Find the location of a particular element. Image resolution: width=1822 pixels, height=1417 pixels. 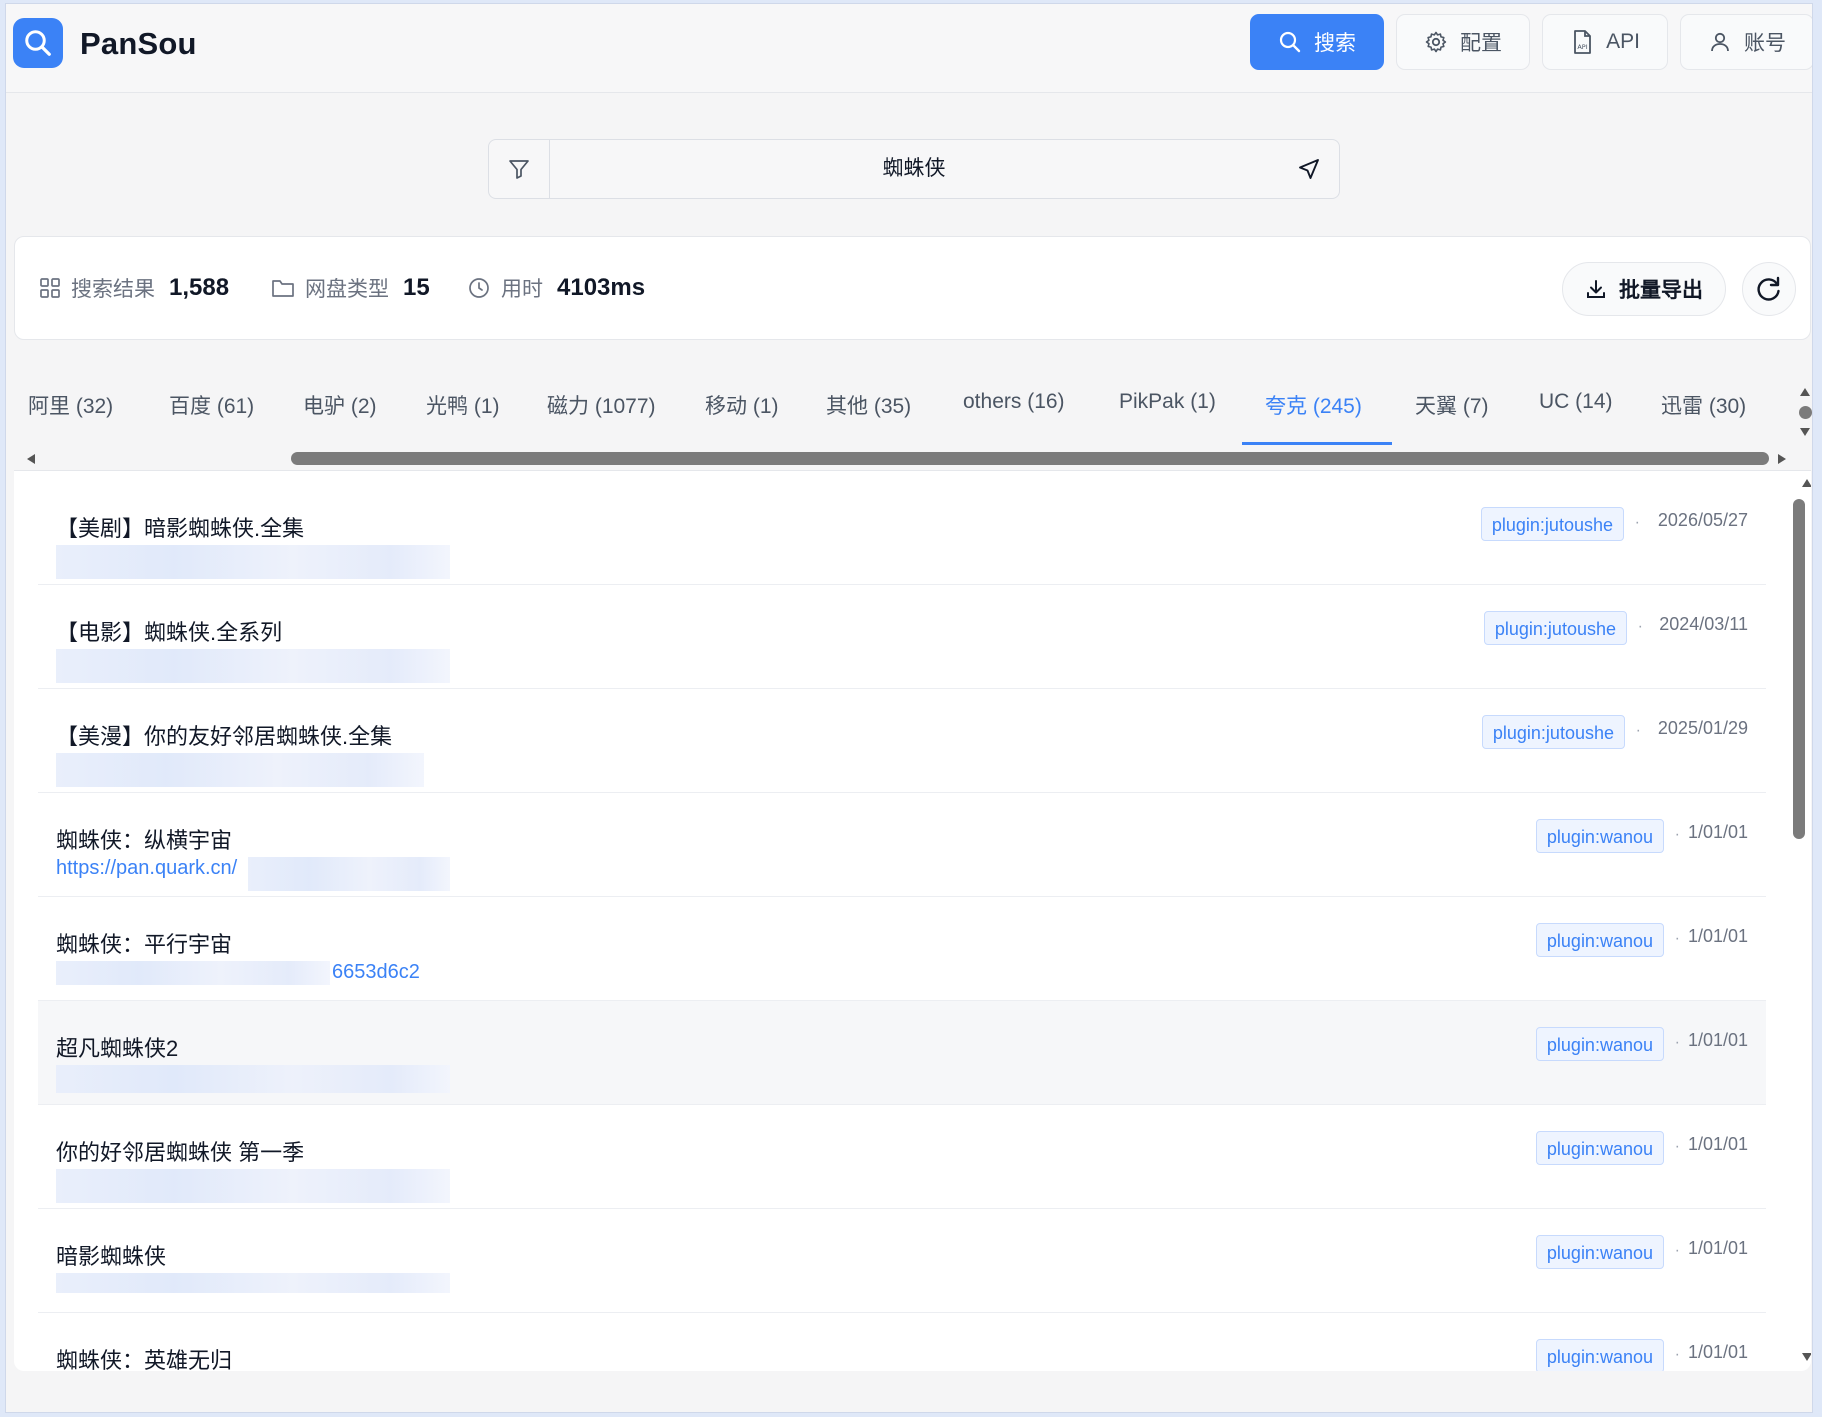

stat-time-value: 4103ms is located at coordinates (601, 287).